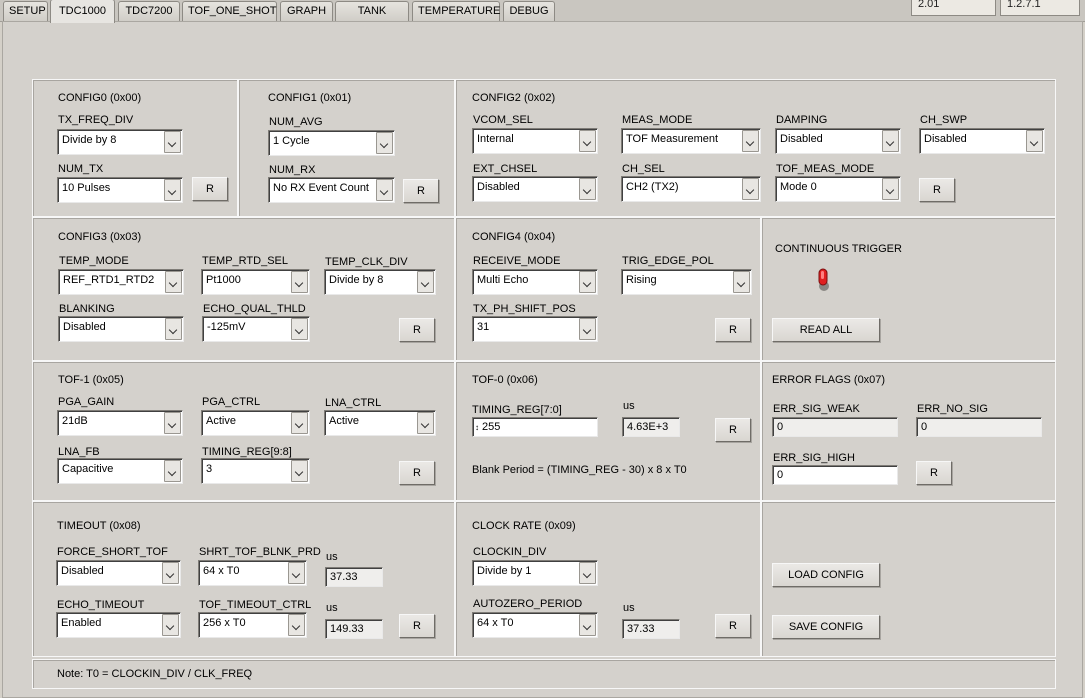  What do you see at coordinates (826, 627) in the screenshot?
I see `save-config-button: SAVE CONFIG` at bounding box center [826, 627].